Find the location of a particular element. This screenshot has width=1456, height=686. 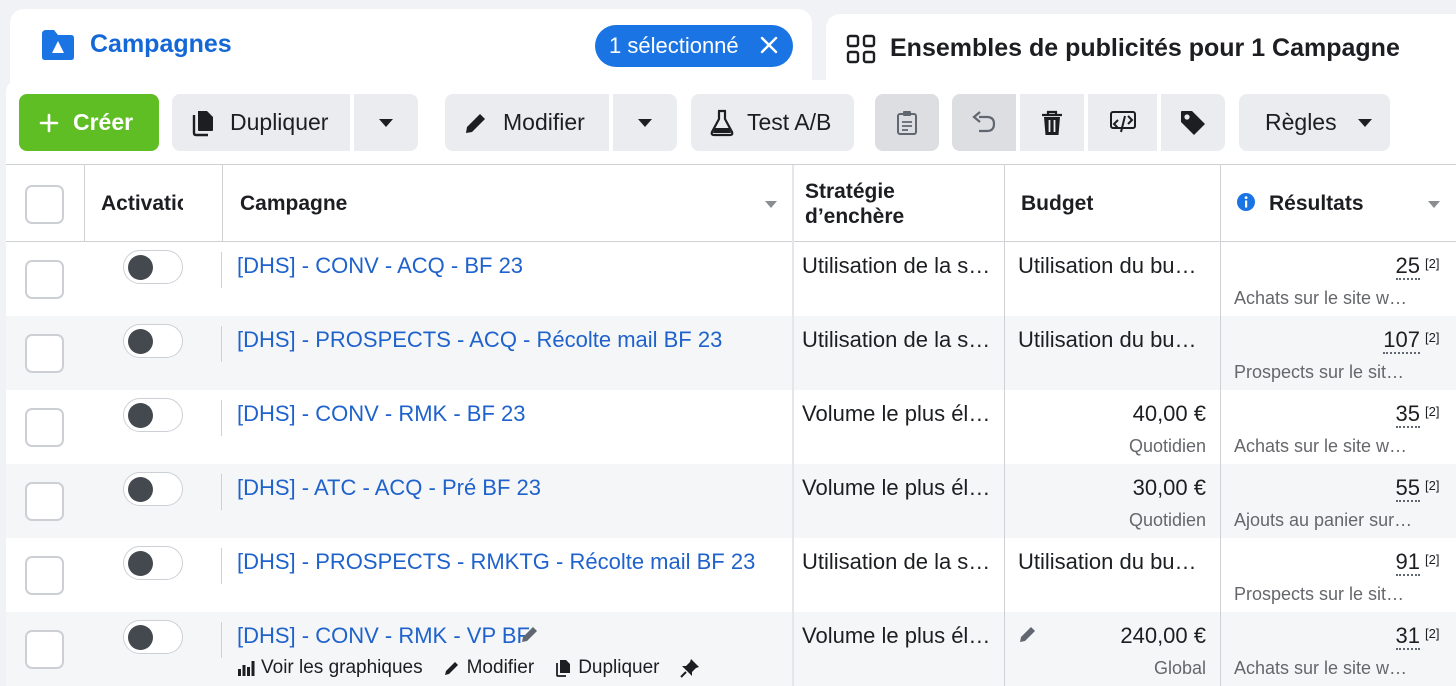

rules-button: Règles is located at coordinates (1314, 122).